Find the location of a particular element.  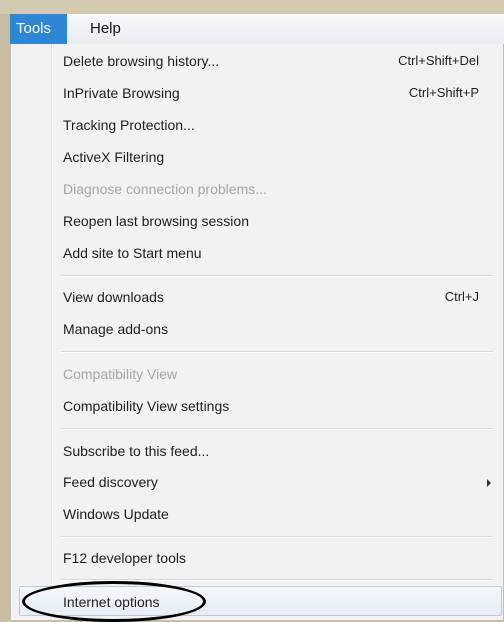

menu-item-label: Add site to Start menu is located at coordinates (132, 253).